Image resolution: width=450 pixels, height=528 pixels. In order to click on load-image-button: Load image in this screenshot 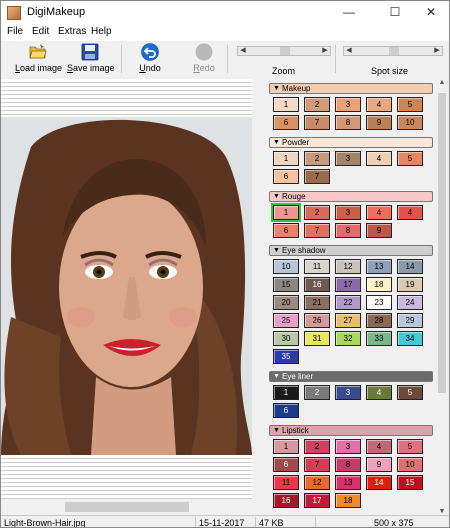, I will do `click(38, 59)`.